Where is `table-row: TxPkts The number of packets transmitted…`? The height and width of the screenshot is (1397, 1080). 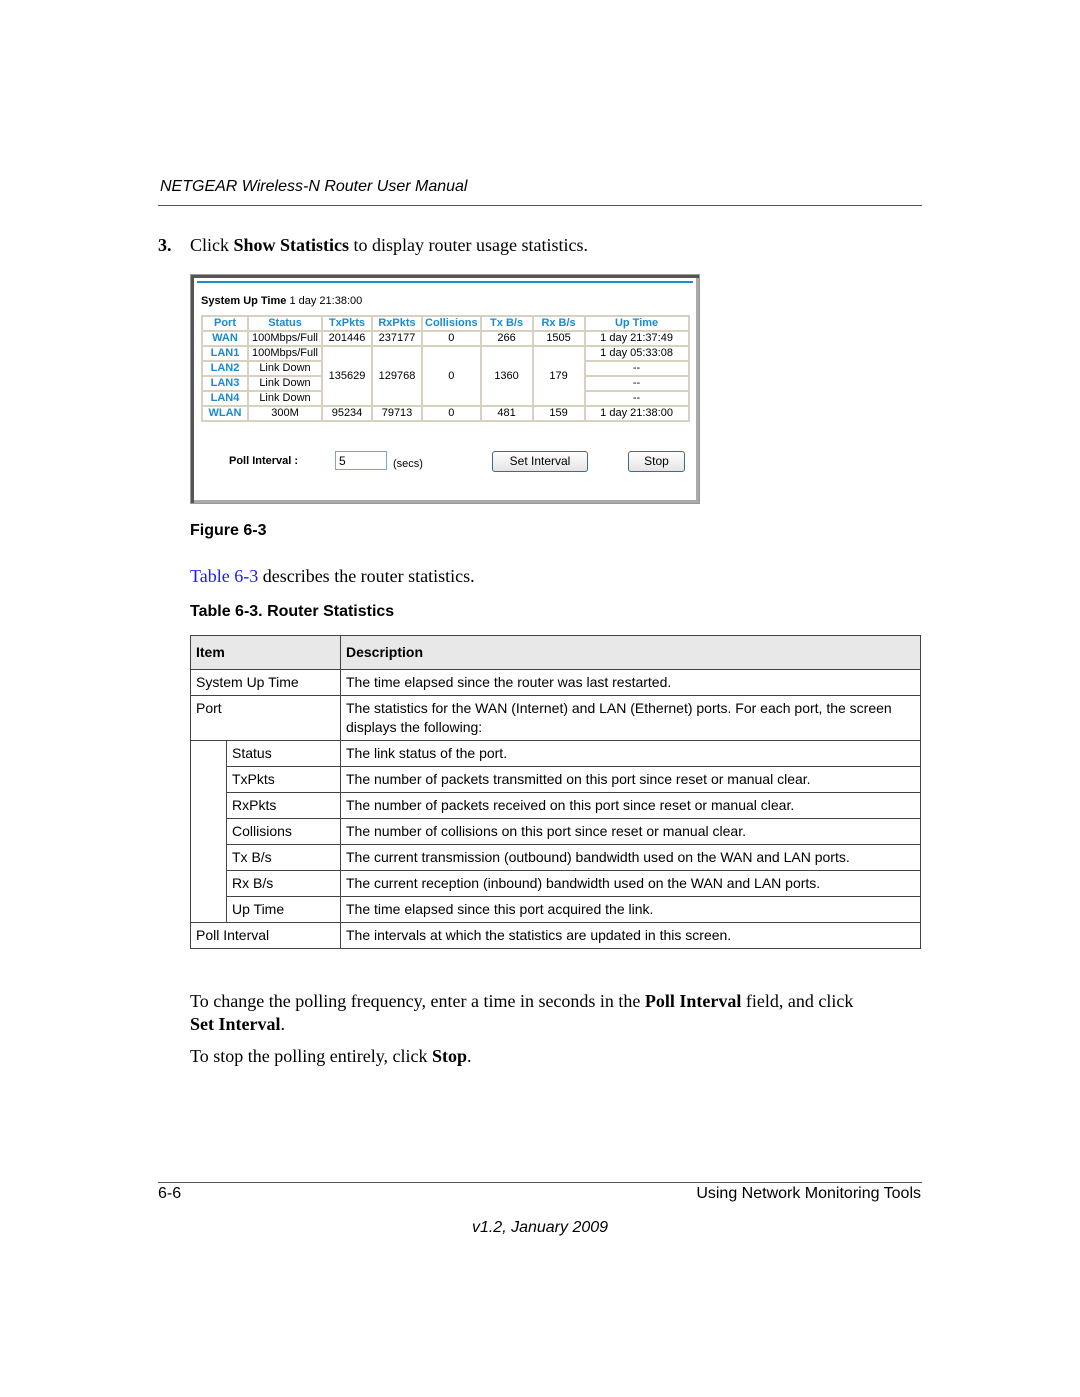
table-row: TxPkts The number of packets transmitted… is located at coordinates (555, 779).